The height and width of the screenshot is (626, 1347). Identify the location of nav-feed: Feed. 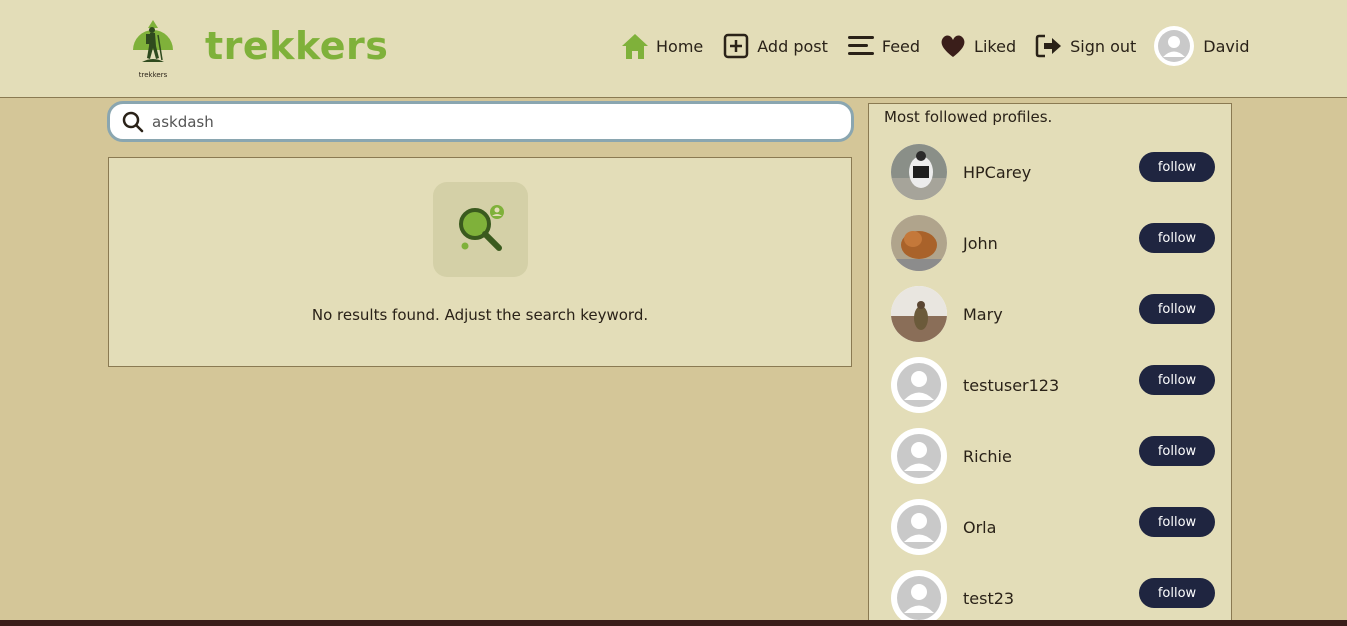
(883, 46).